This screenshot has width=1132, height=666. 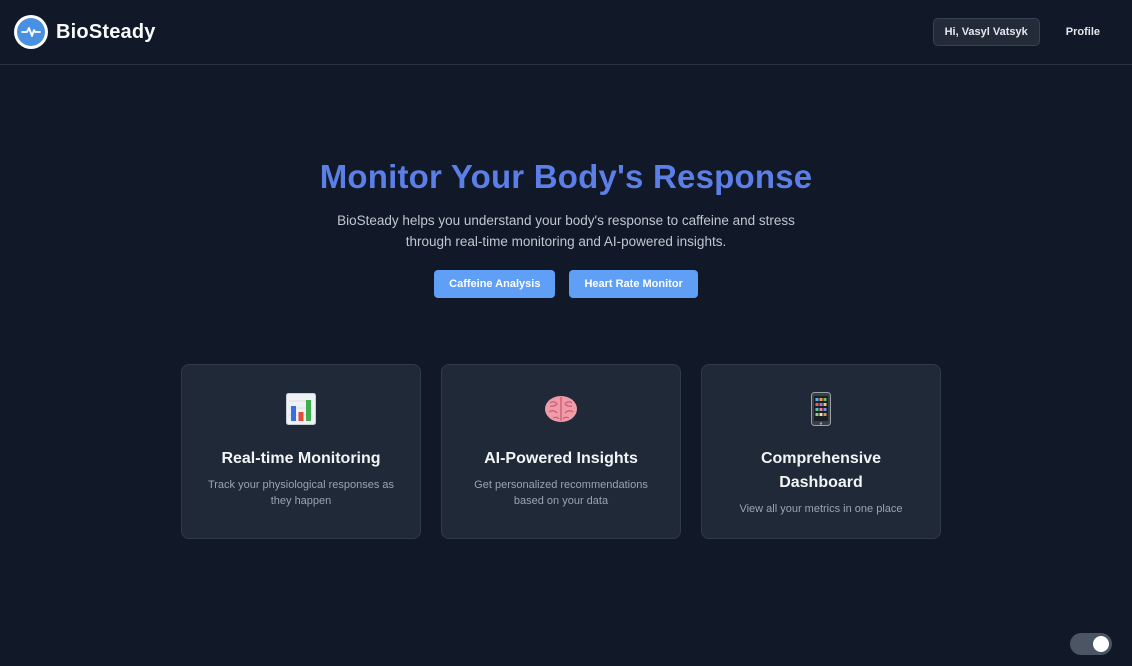 I want to click on top-nav-bar: BioSteady Hi, Vasyl Vatsyk Profile, so click(x=566, y=32).